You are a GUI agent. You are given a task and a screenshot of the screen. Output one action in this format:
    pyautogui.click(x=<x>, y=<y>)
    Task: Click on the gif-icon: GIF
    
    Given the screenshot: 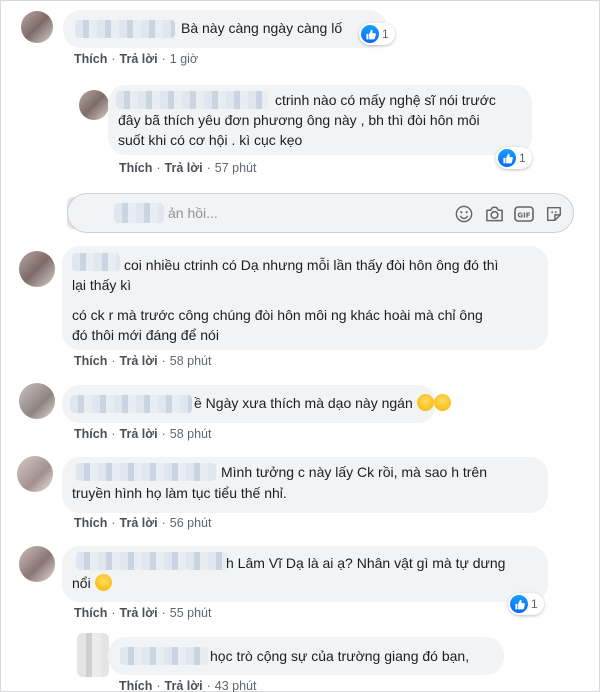 What is the action you would take?
    pyautogui.click(x=524, y=214)
    